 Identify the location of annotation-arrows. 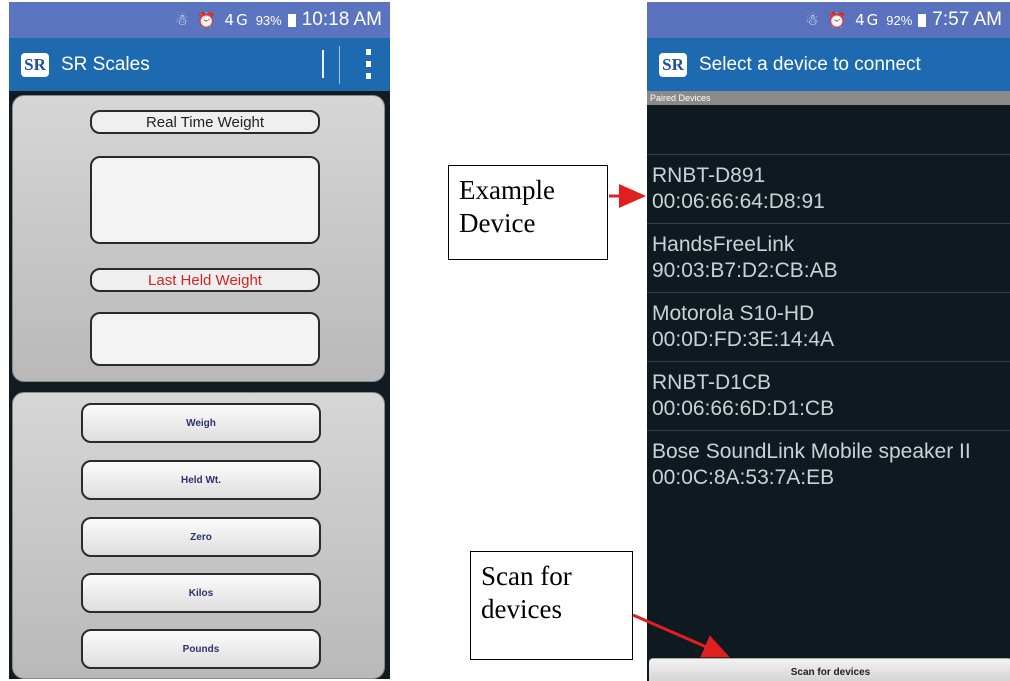
(669, 421).